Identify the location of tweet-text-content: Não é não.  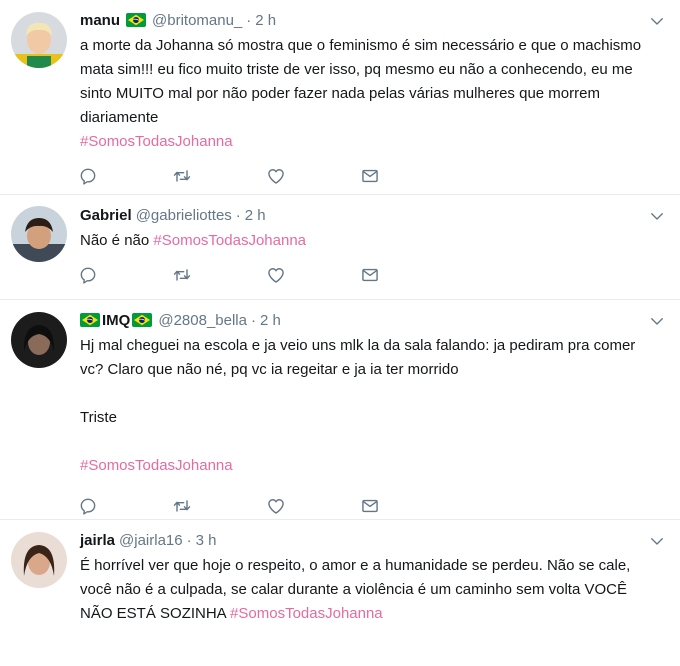
(115, 240).